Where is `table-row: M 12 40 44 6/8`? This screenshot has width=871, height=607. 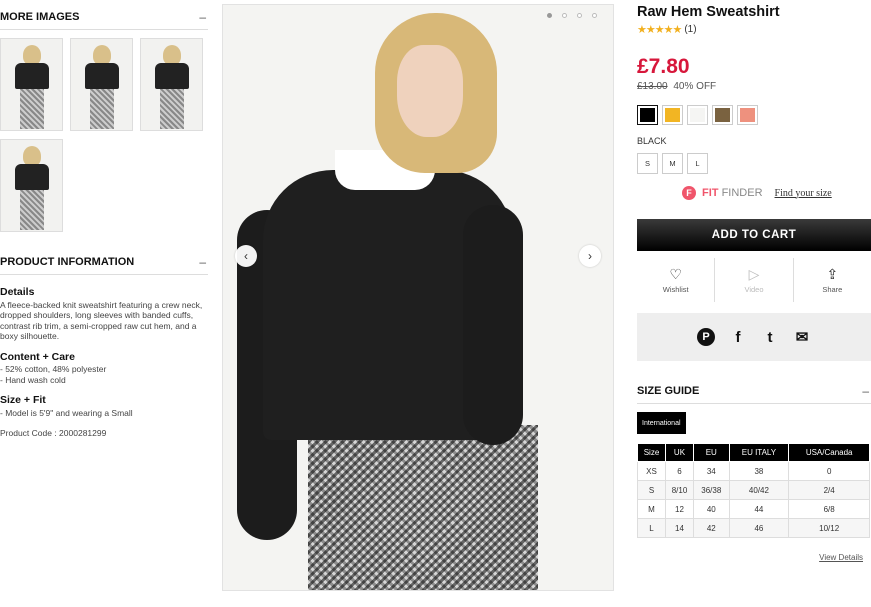 table-row: M 12 40 44 6/8 is located at coordinates (753, 509).